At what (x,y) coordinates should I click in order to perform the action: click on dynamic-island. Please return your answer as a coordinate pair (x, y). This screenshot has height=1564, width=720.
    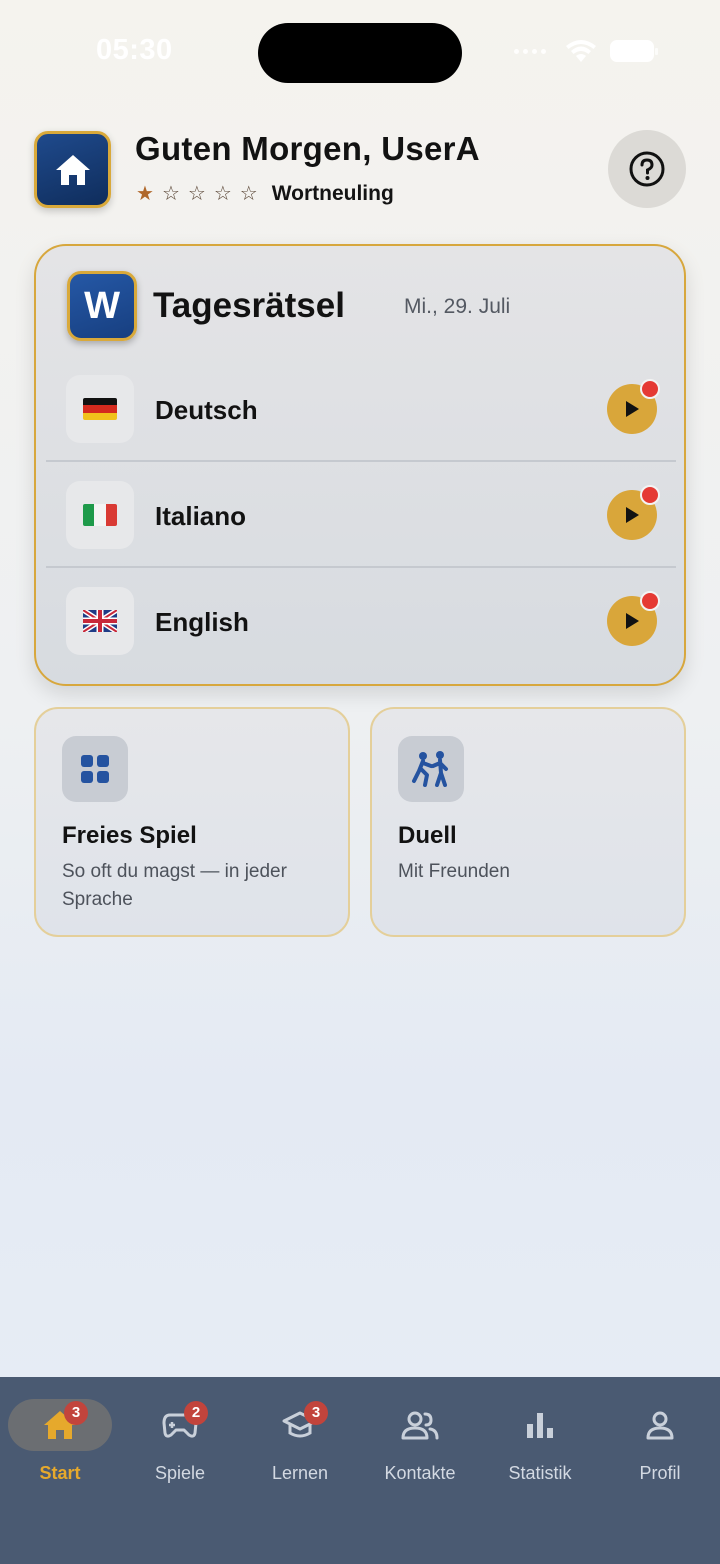
    Looking at the image, I should click on (360, 53).